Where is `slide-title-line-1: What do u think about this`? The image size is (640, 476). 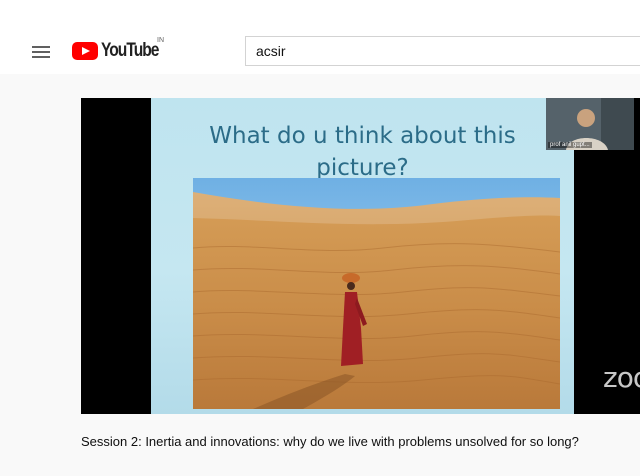 slide-title-line-1: What do u think about this is located at coordinates (362, 136).